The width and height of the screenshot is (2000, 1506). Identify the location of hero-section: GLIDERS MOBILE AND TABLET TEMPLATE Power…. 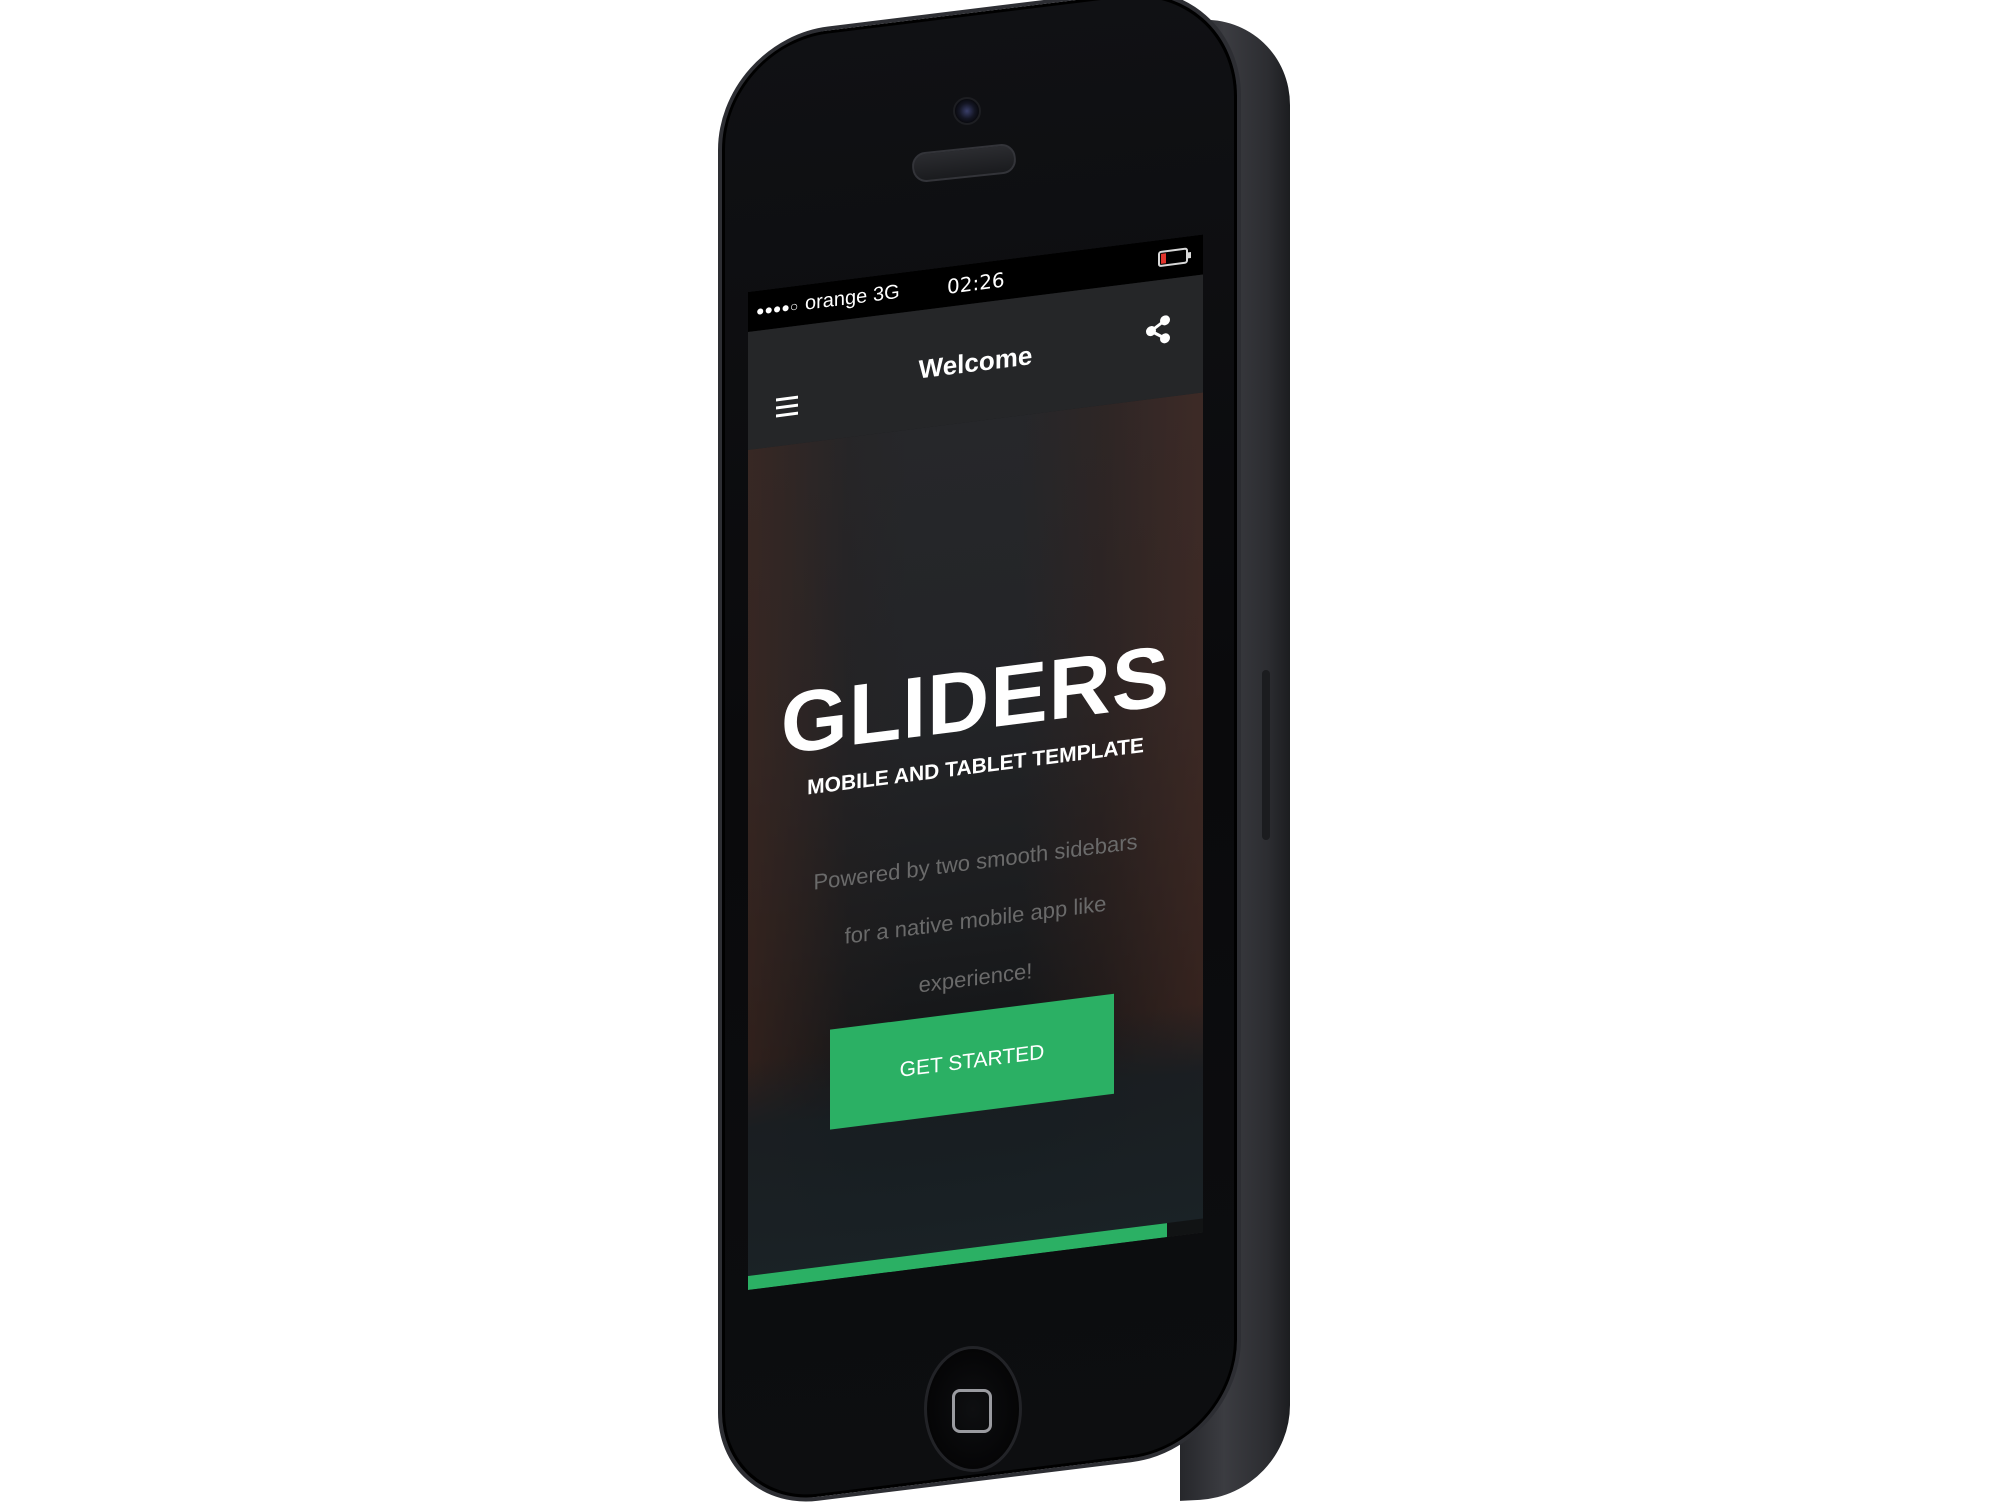
(975, 841).